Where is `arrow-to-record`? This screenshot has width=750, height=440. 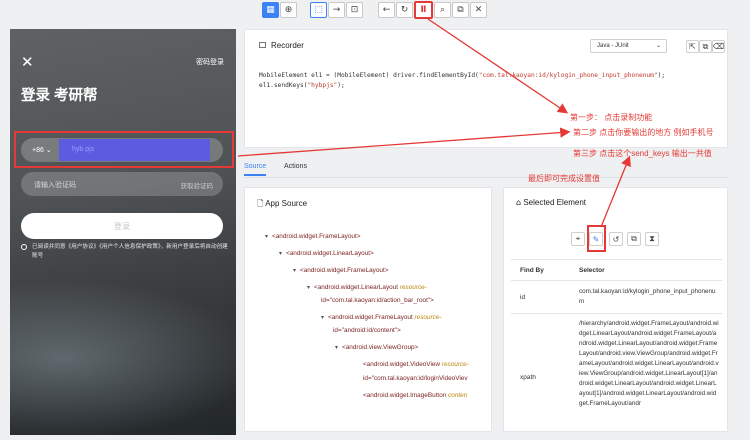
arrow-to-record is located at coordinates (498, 66).